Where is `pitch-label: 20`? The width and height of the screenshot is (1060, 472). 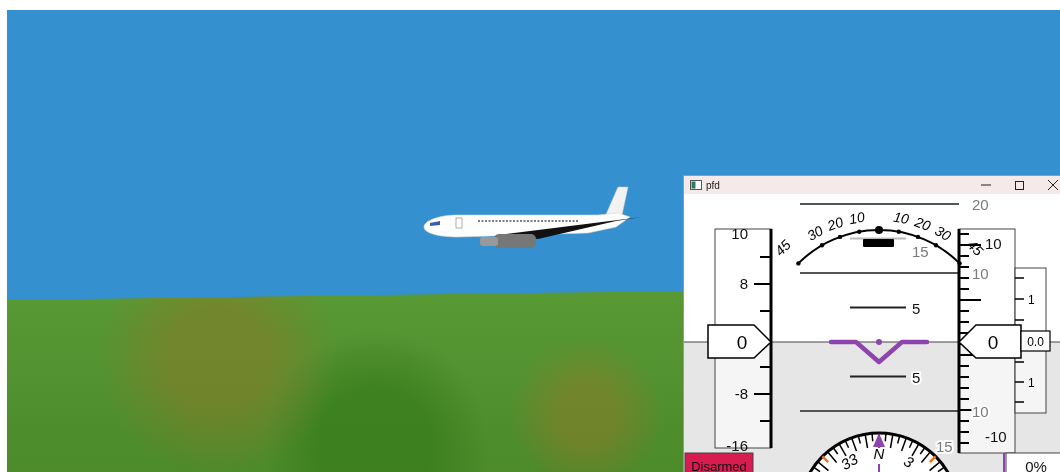 pitch-label: 20 is located at coordinates (980, 204).